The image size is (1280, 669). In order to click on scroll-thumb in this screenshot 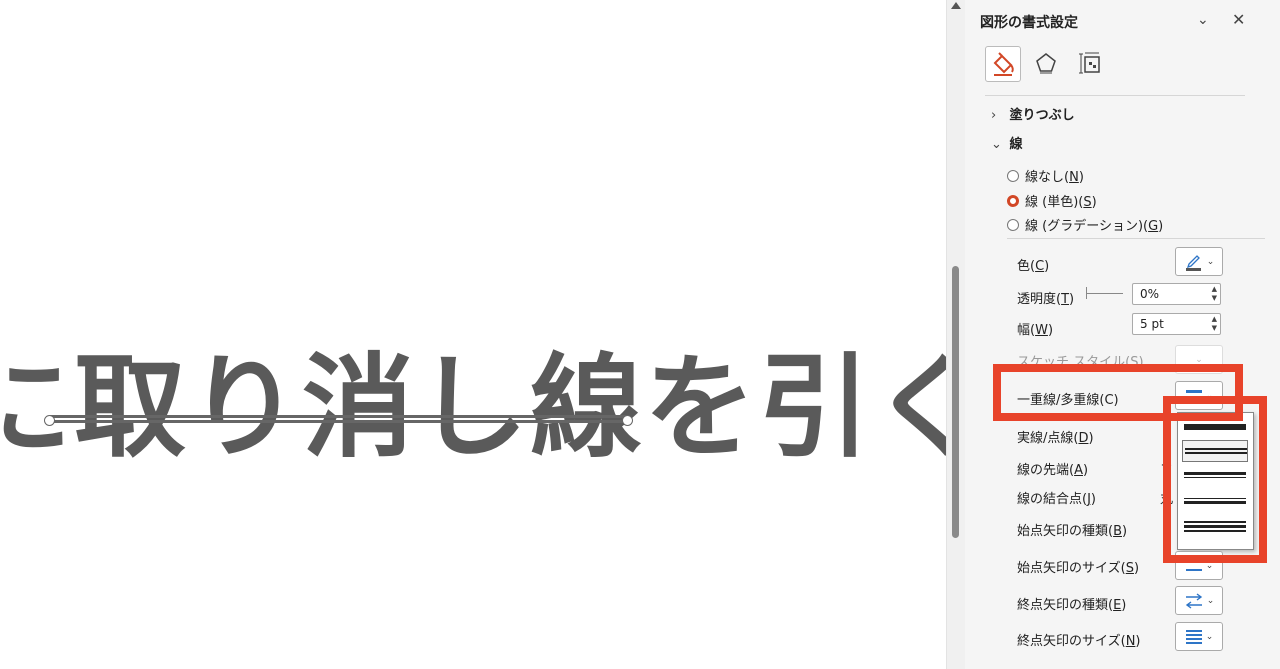, I will do `click(955, 402)`.